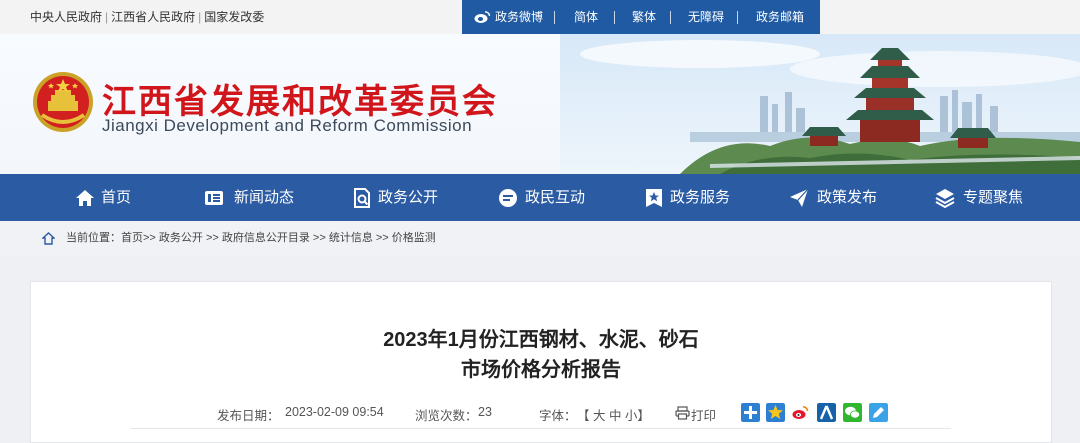 Image resolution: width=1080 pixels, height=443 pixels. I want to click on breadcrumb-prefix: 当前位置：, so click(93, 238).